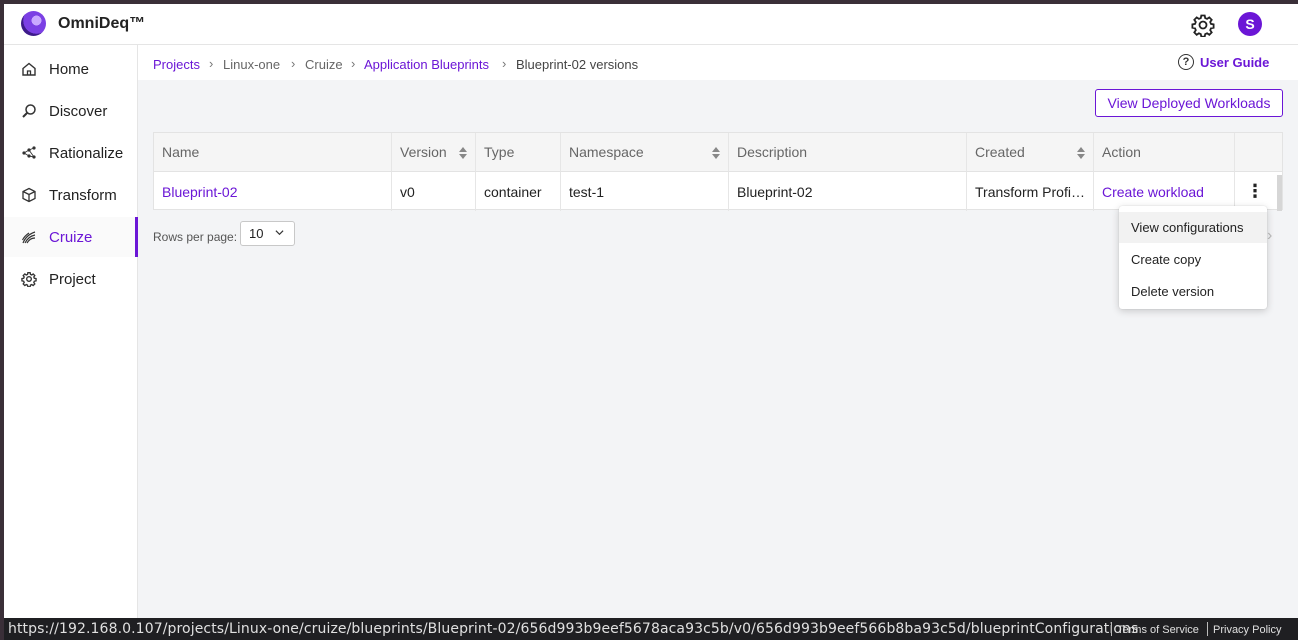  I want to click on header-label: Type, so click(499, 152).